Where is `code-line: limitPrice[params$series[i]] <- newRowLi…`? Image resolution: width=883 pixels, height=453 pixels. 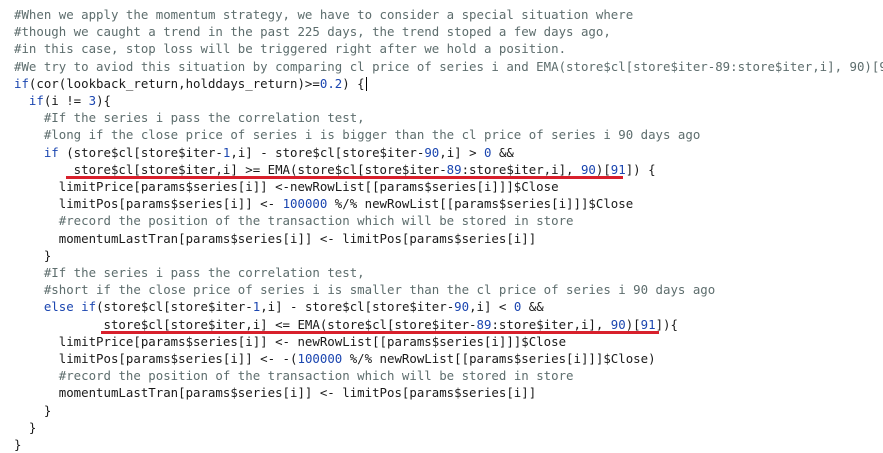 code-line: limitPrice[params$series[i]] <- newRowLi… is located at coordinates (290, 341).